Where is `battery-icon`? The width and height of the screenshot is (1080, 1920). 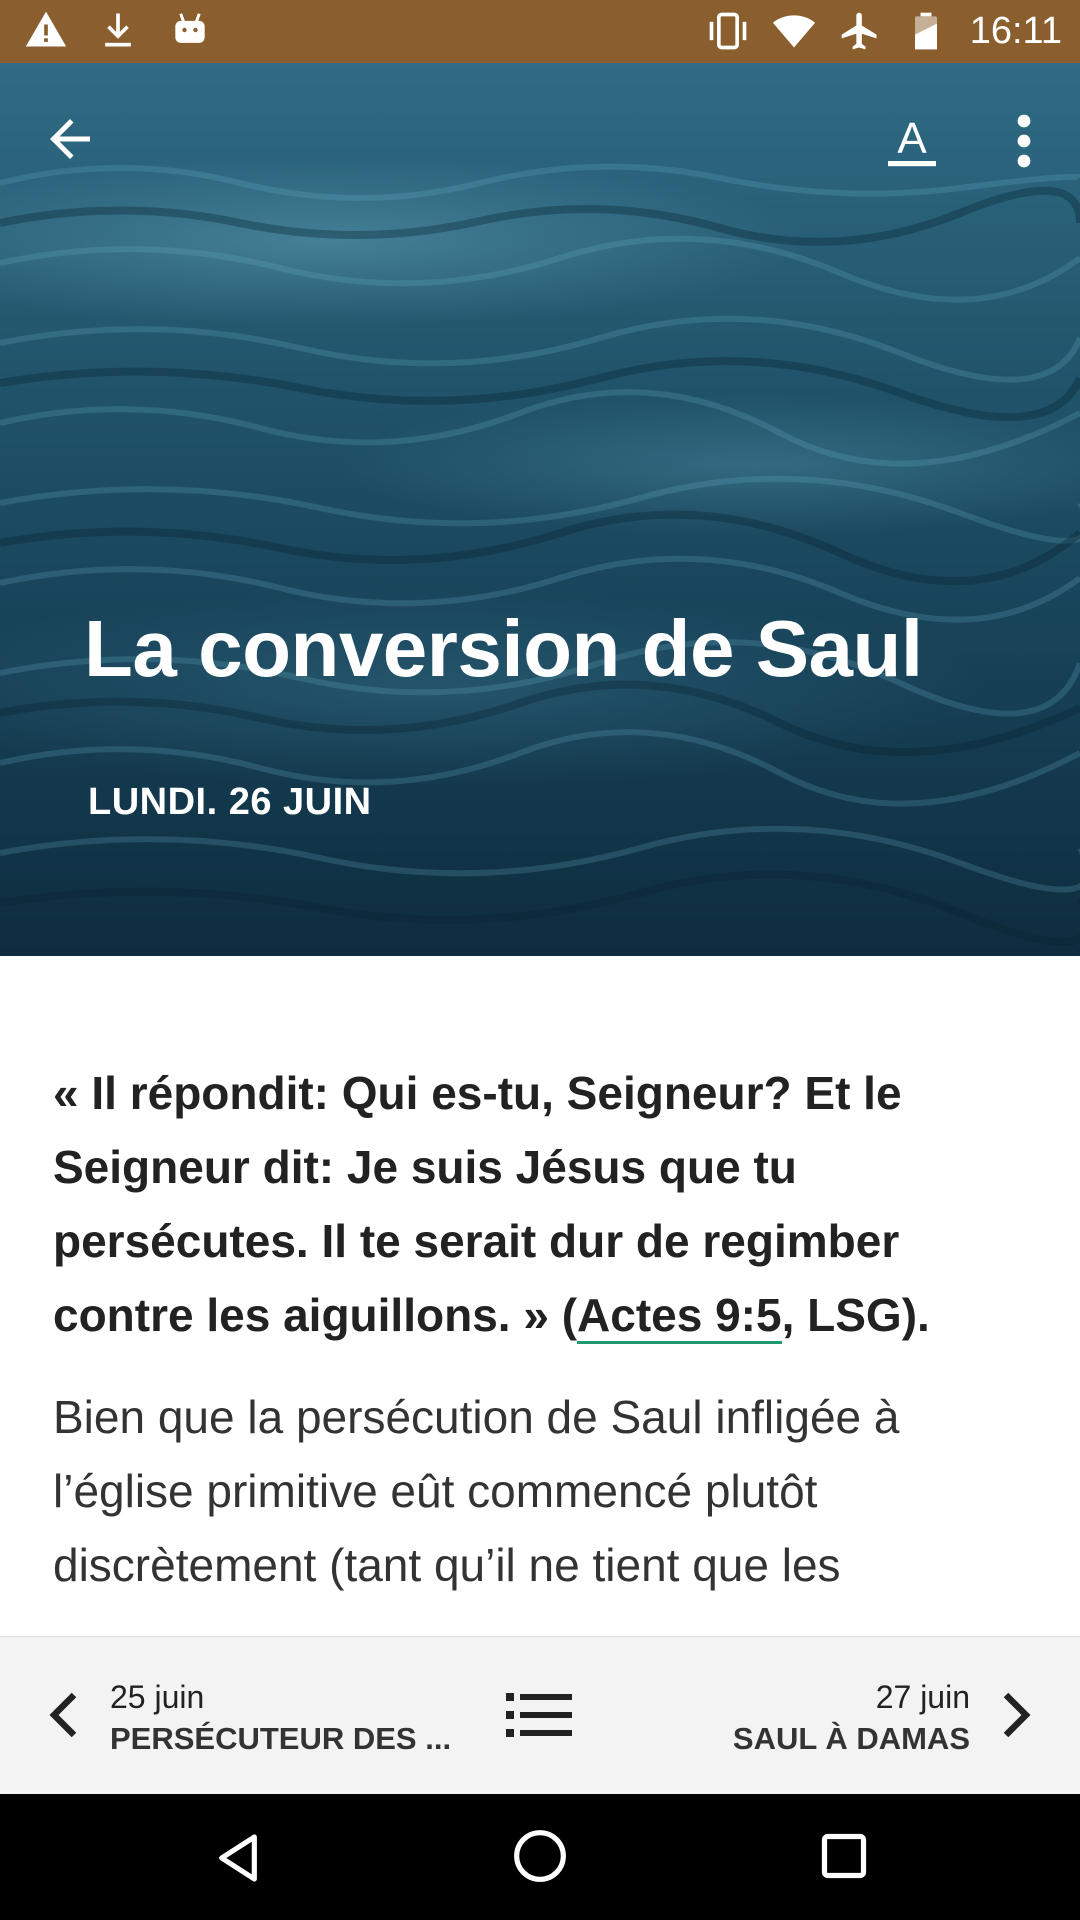
battery-icon is located at coordinates (925, 31).